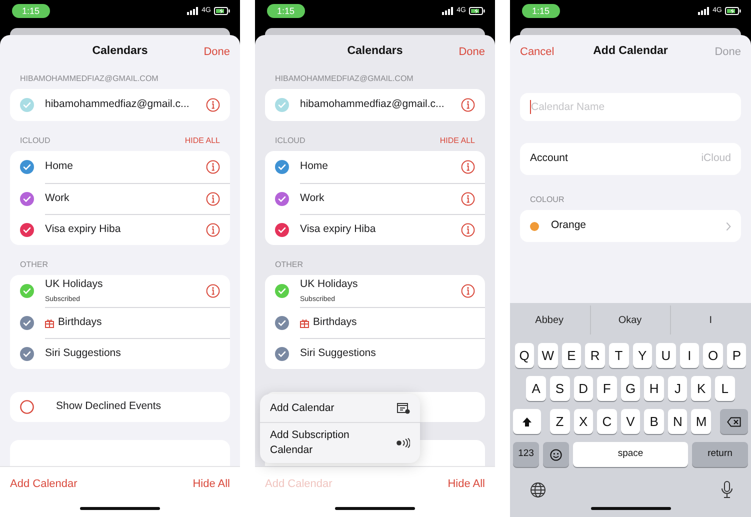  Describe the element at coordinates (736, 355) in the screenshot. I see `letter-key: P` at that location.